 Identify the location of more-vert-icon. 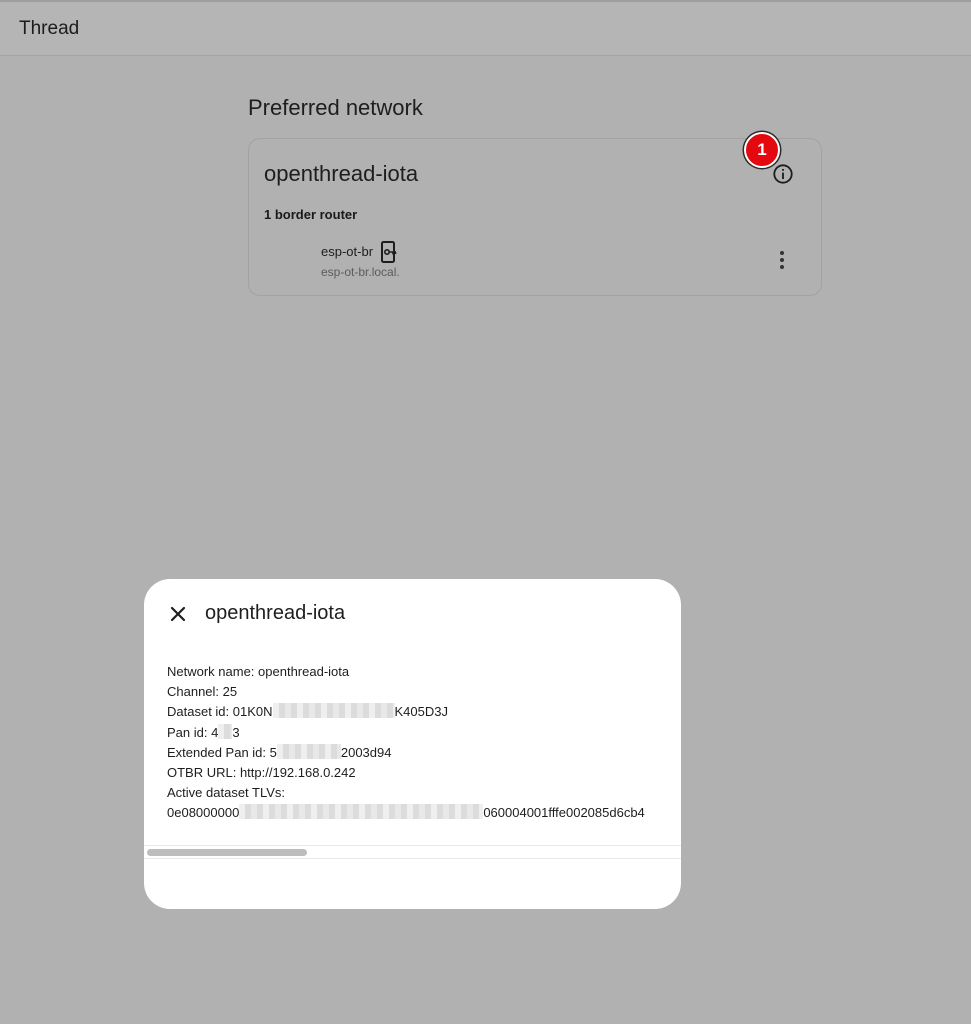
(782, 260).